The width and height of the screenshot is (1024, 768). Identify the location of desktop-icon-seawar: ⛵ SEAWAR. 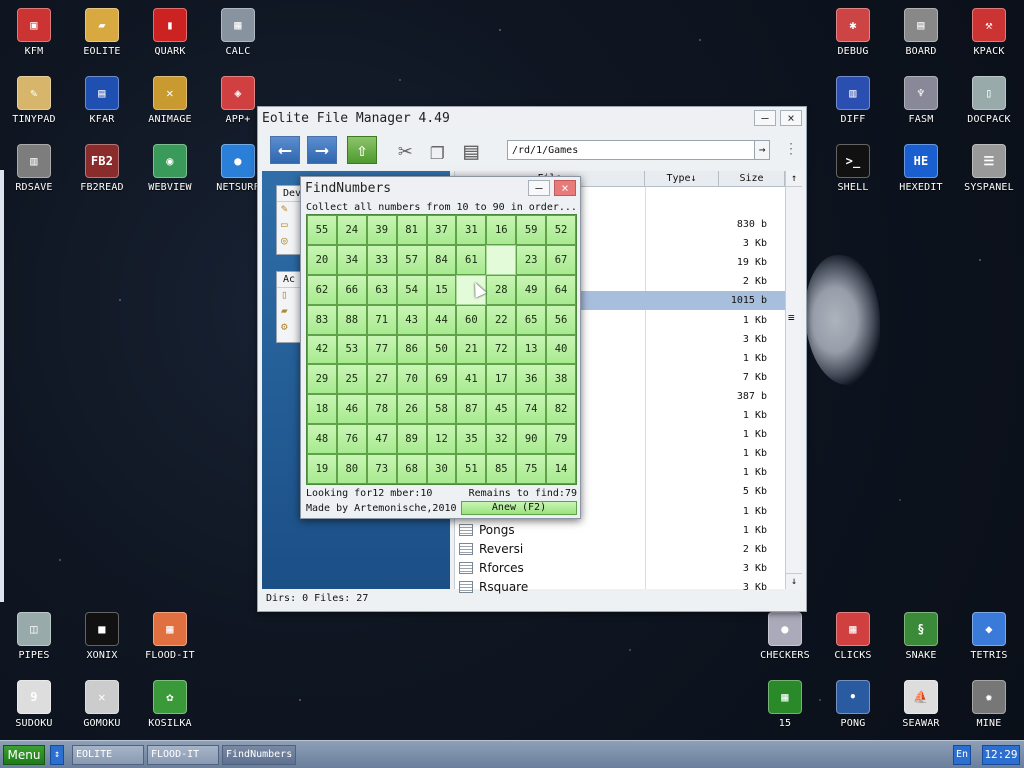
(921, 704).